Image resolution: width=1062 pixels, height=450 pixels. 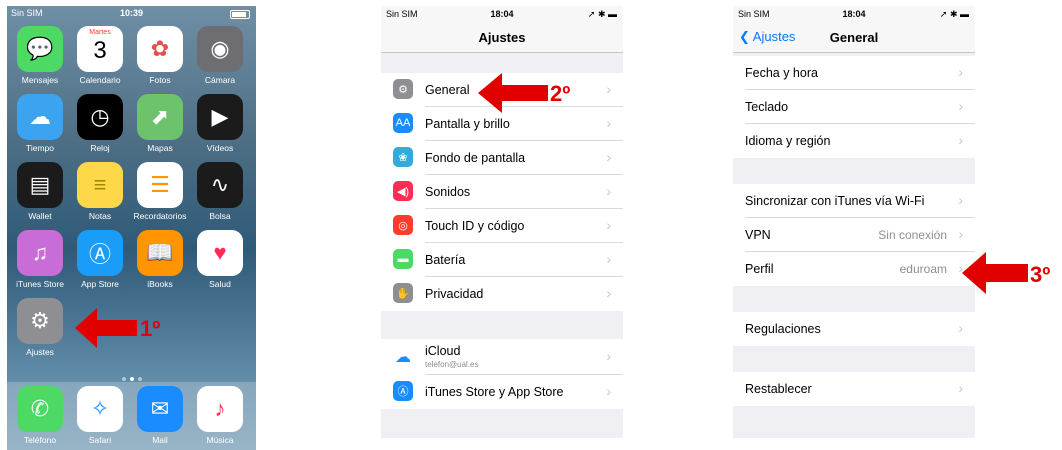 What do you see at coordinates (448, 192) in the screenshot?
I see `row-label: Sonidos` at bounding box center [448, 192].